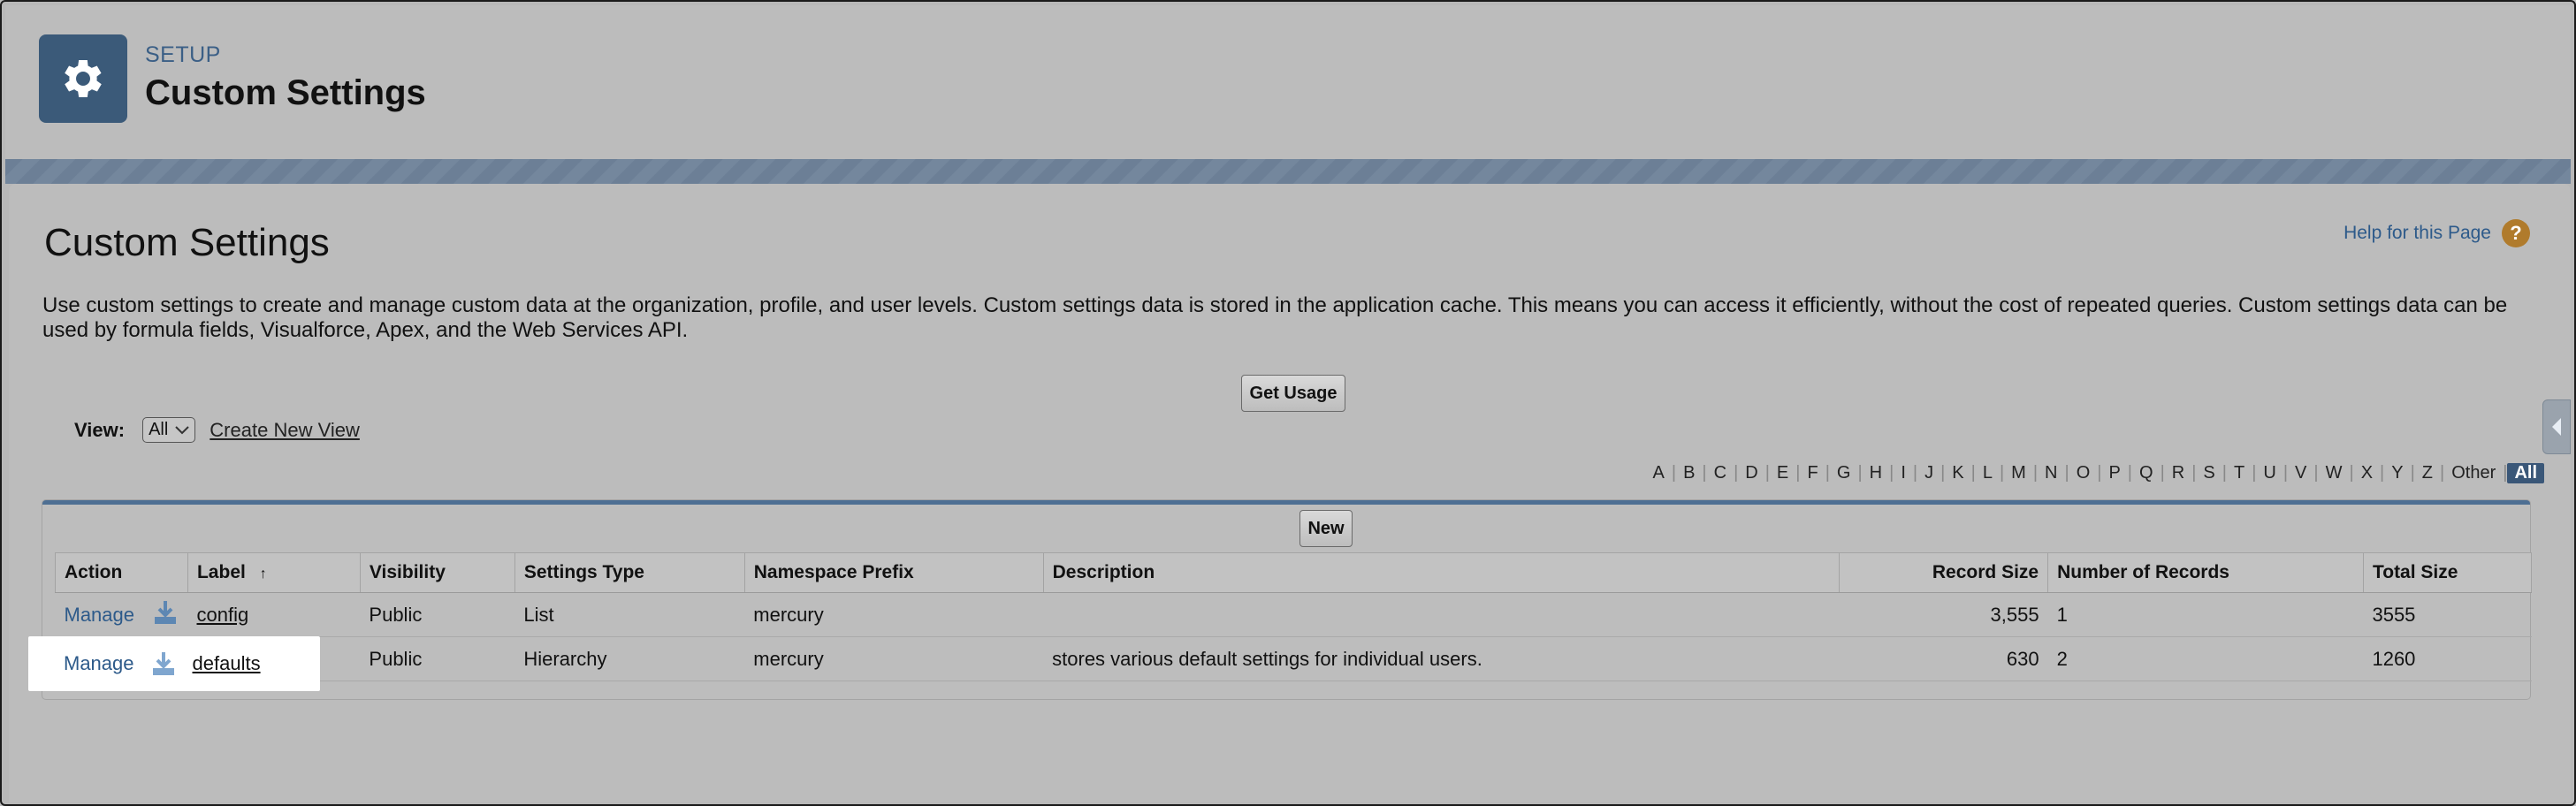 This screenshot has height=806, width=2576. I want to click on alpha-filter-j: J, so click(1928, 473).